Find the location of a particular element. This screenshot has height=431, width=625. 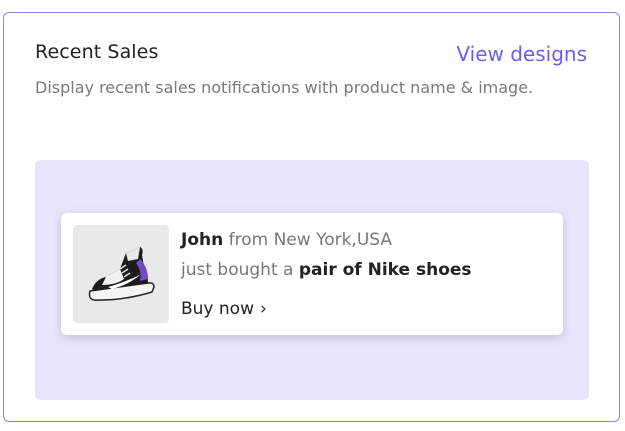

sneaker-image is located at coordinates (121, 274).